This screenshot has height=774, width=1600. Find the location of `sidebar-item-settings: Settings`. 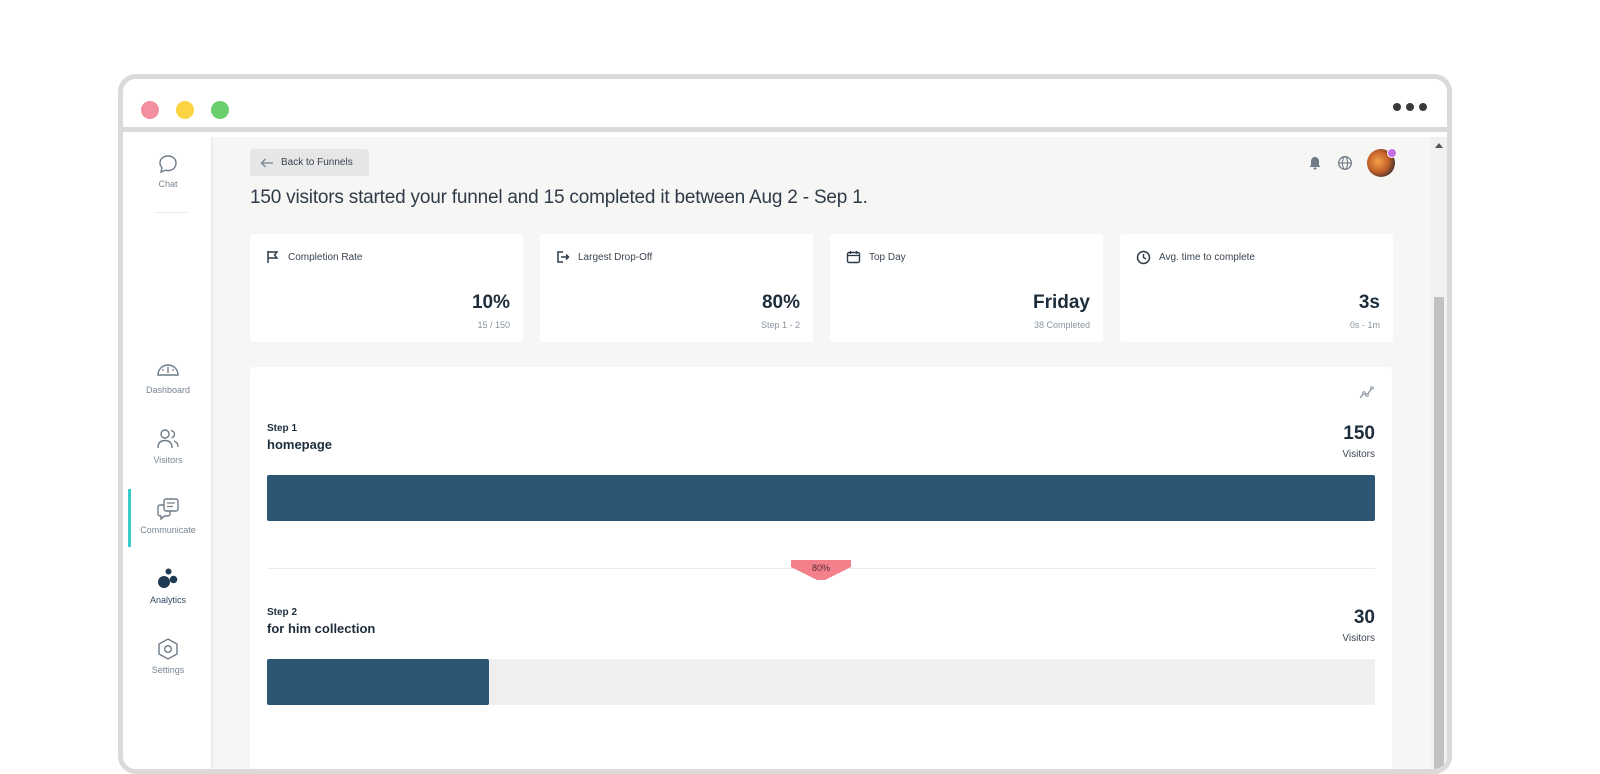

sidebar-item-settings: Settings is located at coordinates (168, 656).